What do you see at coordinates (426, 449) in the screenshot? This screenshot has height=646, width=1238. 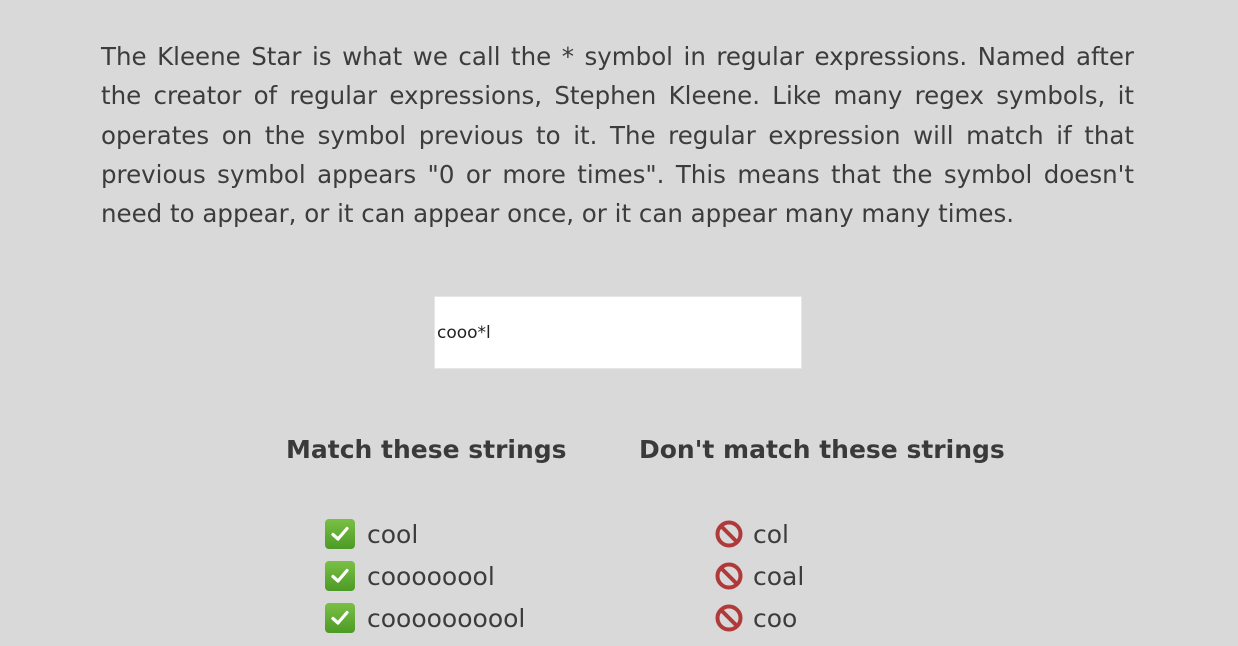 I see `match-heading: Match these strings` at bounding box center [426, 449].